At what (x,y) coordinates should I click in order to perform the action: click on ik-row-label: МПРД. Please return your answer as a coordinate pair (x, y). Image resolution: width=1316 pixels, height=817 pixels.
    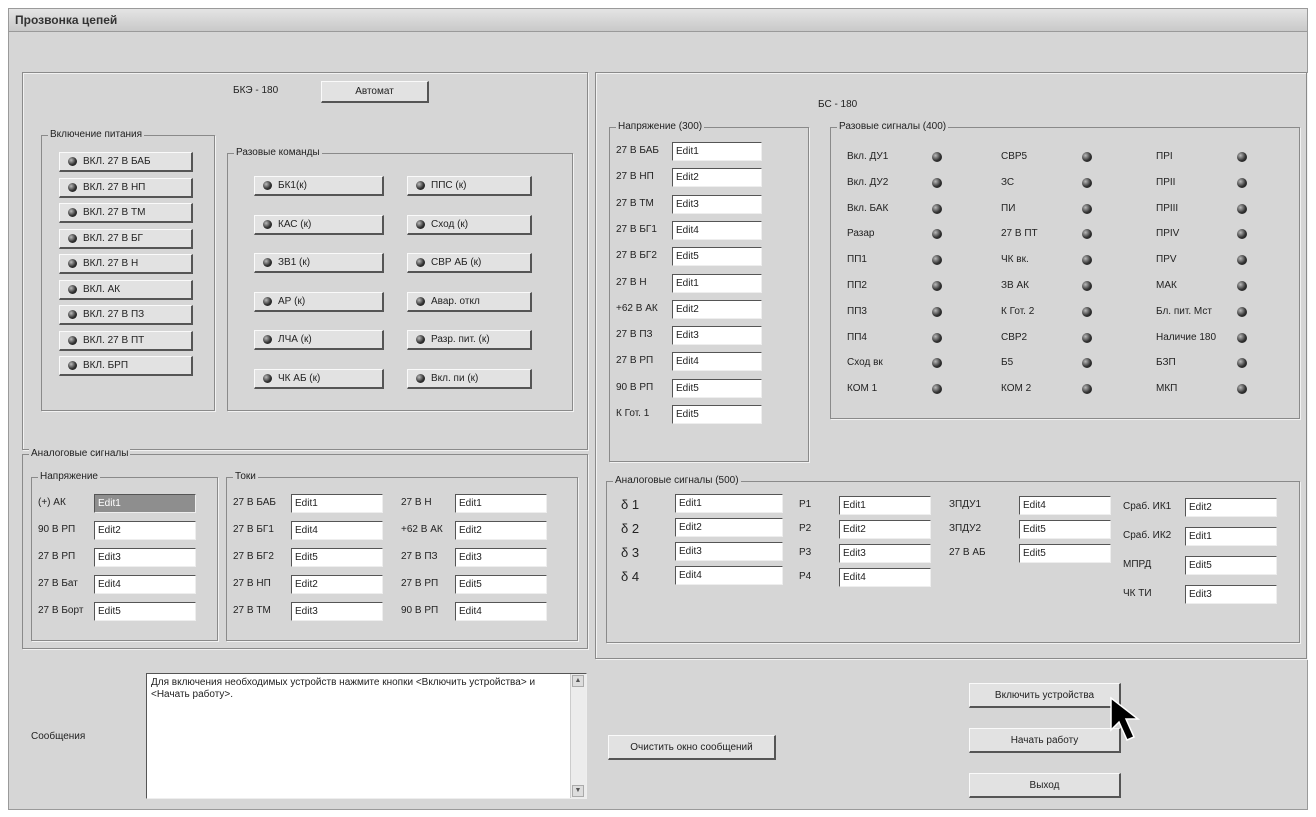
    Looking at the image, I should click on (1137, 564).